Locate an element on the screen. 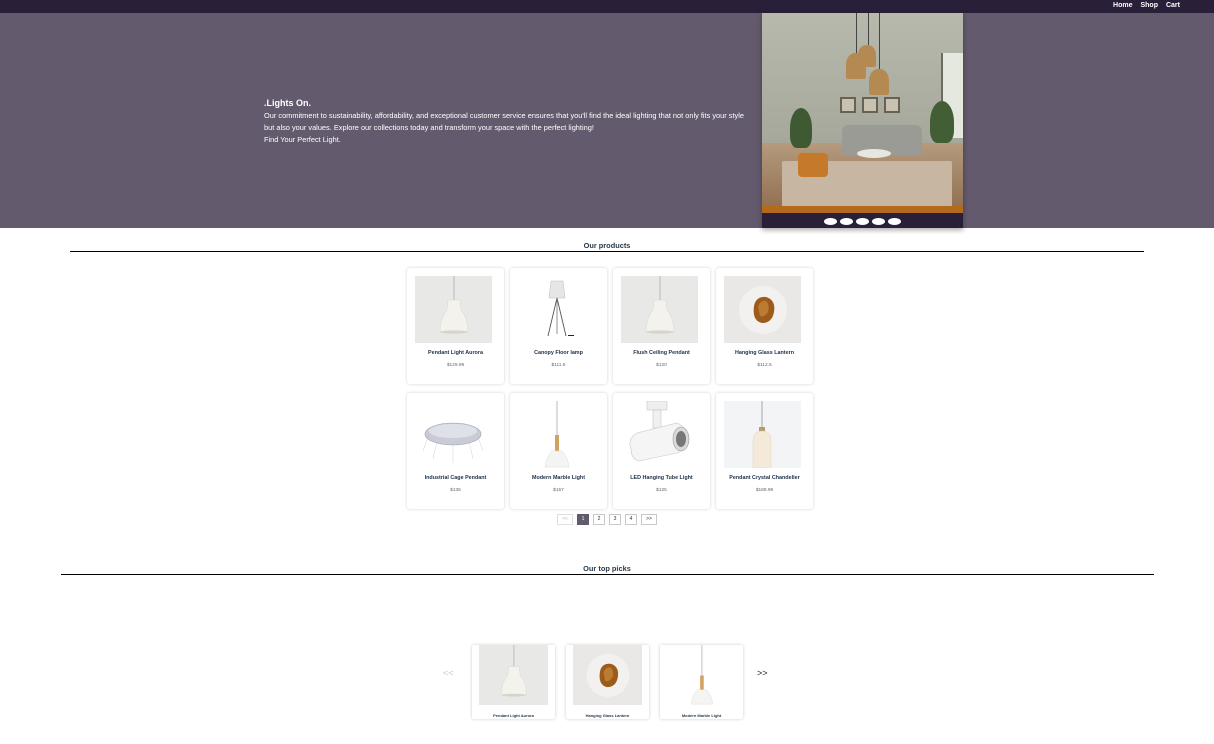 This screenshot has width=1214, height=744. top-picks-next-button: >> is located at coordinates (762, 673).